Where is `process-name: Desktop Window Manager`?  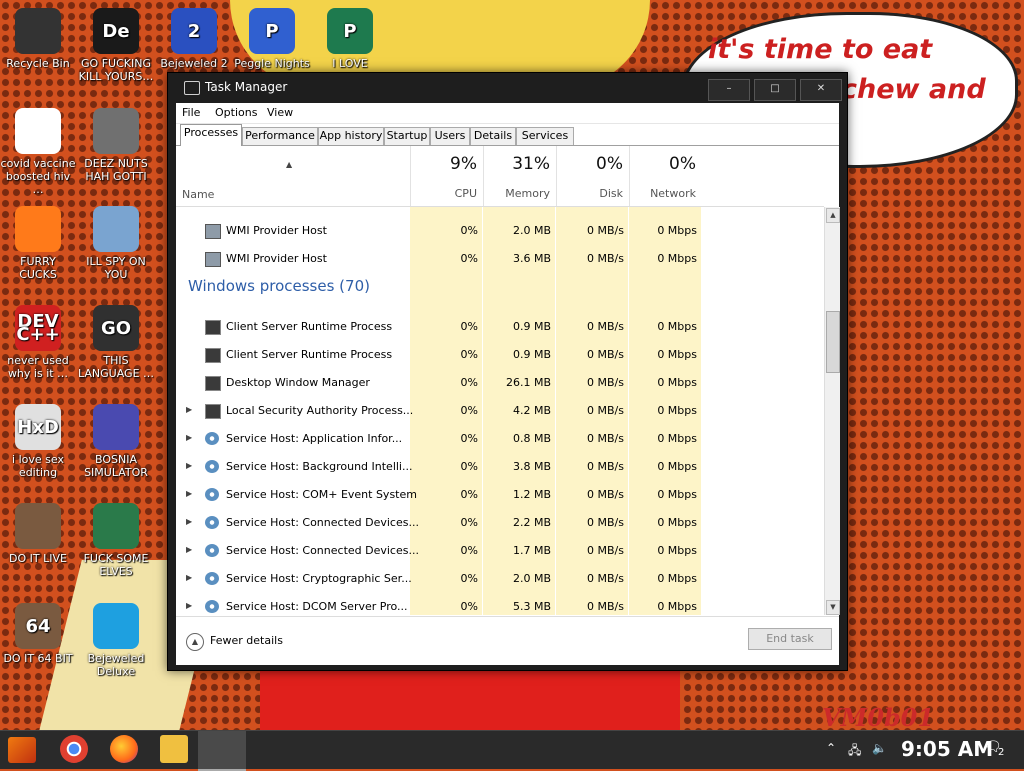 process-name: Desktop Window Manager is located at coordinates (298, 382).